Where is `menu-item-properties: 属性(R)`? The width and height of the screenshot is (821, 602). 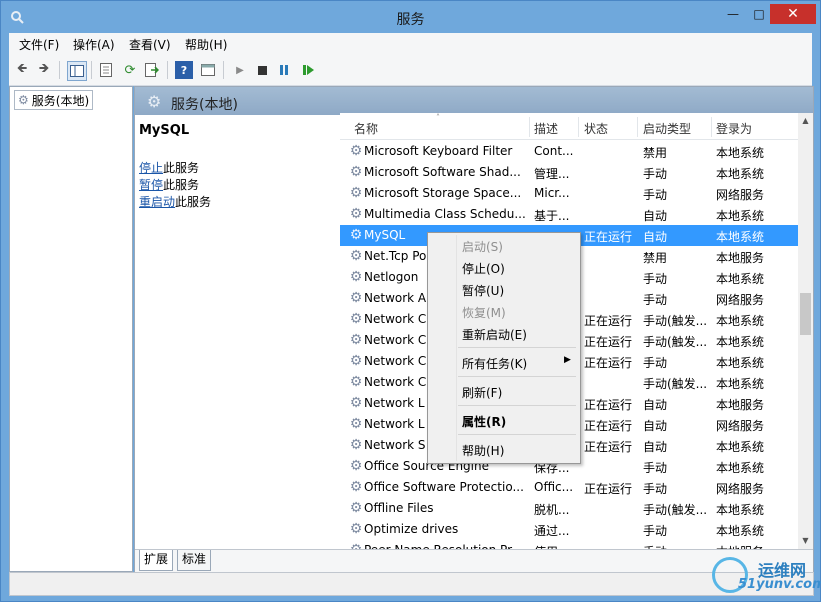 menu-item-properties: 属性(R) is located at coordinates (484, 421).